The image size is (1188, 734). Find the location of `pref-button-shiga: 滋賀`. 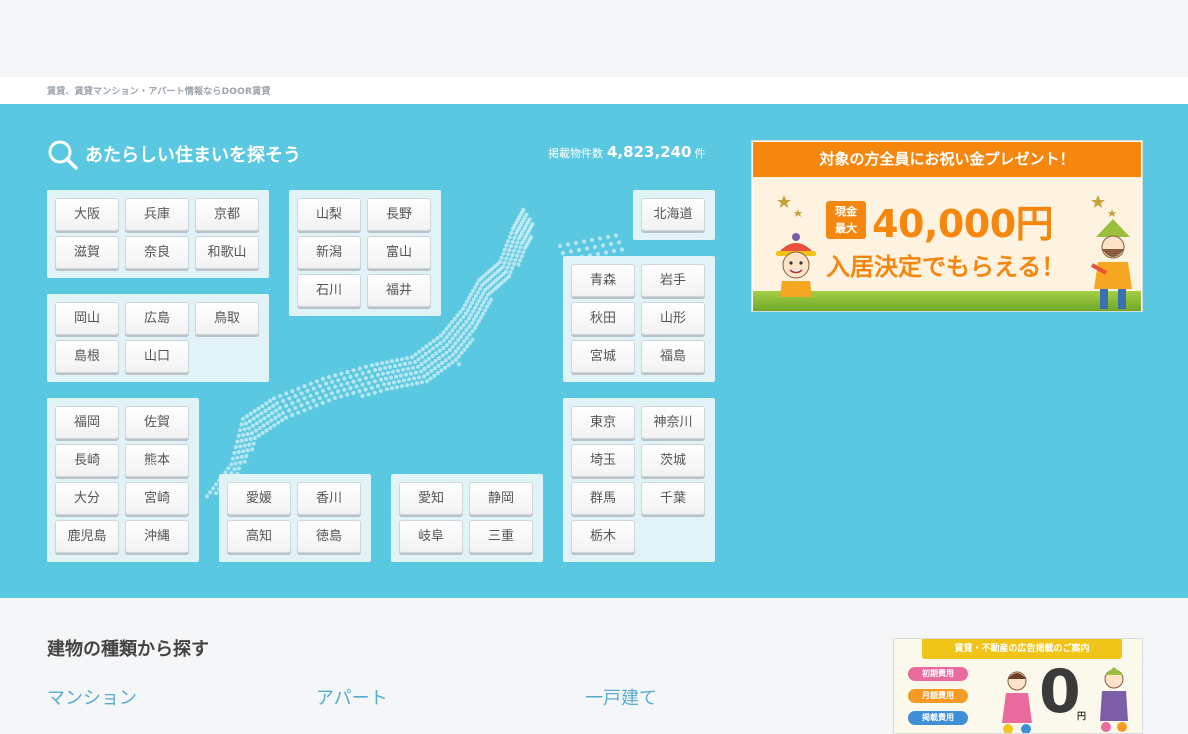

pref-button-shiga: 滋賀 is located at coordinates (87, 252).